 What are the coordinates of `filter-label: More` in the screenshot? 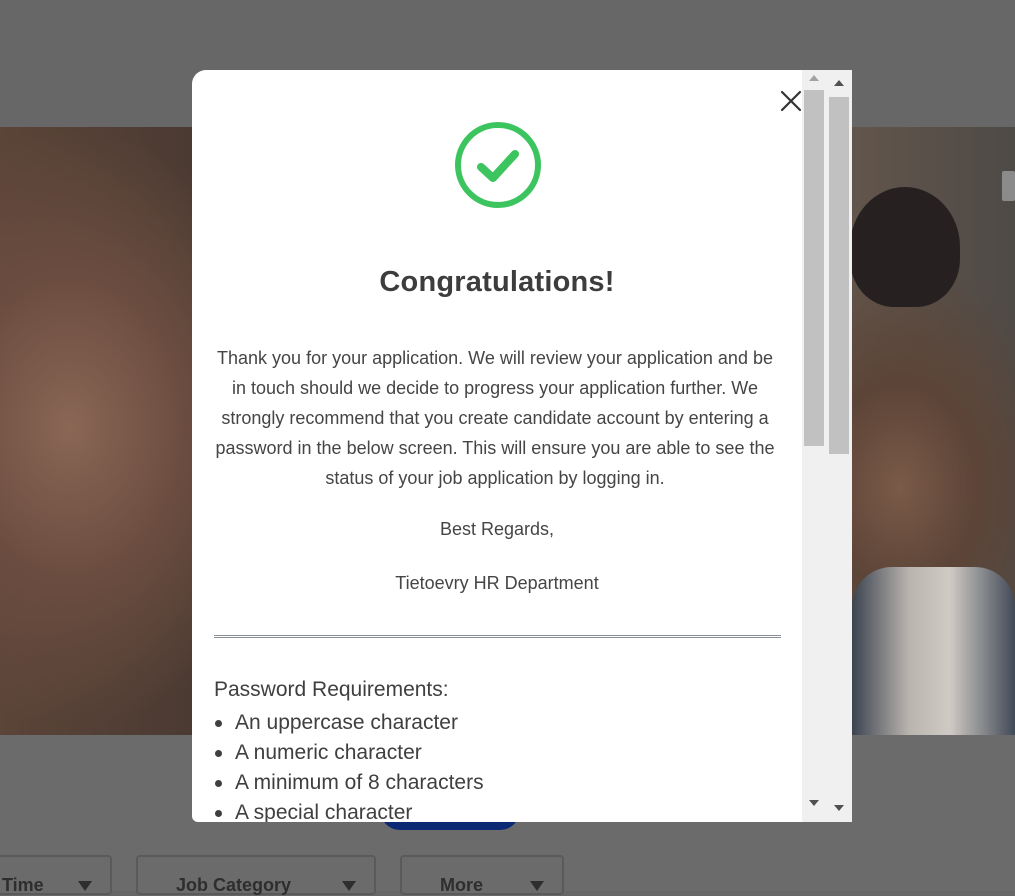 It's located at (462, 885).